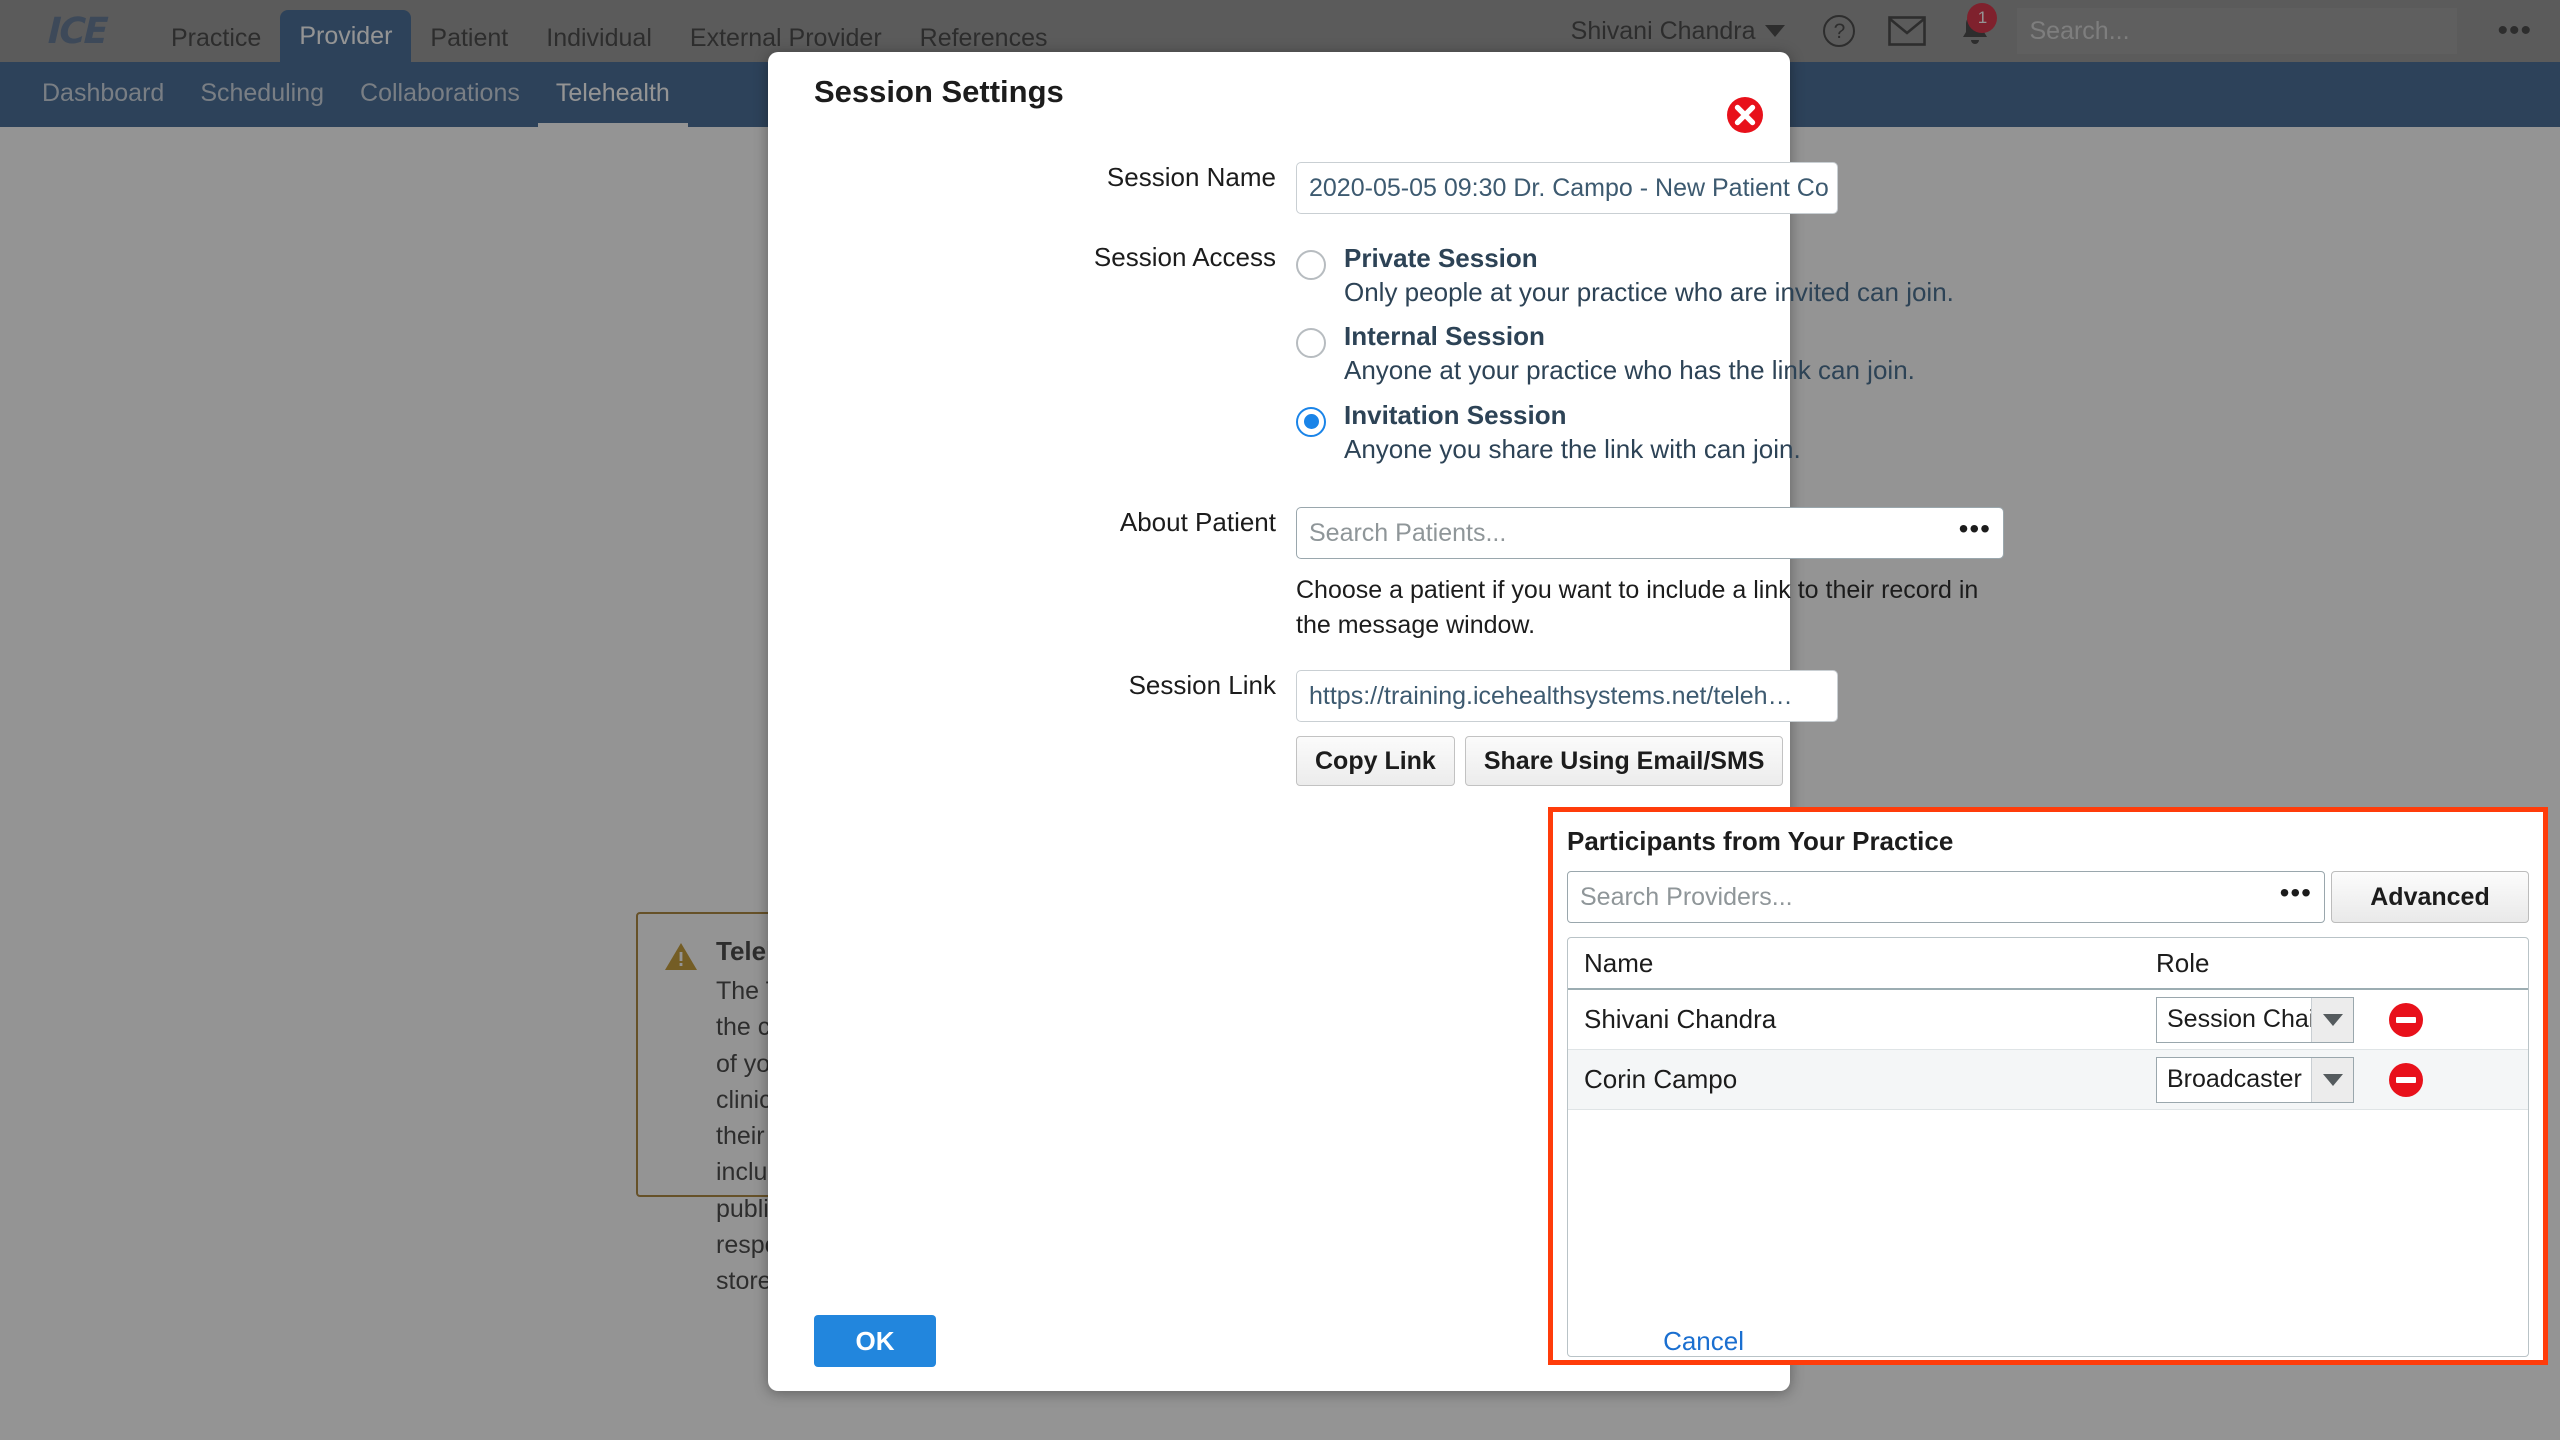 The image size is (2560, 1440). Describe the element at coordinates (1279, 1341) in the screenshot. I see `dialog-footer: OK Cancel` at that location.